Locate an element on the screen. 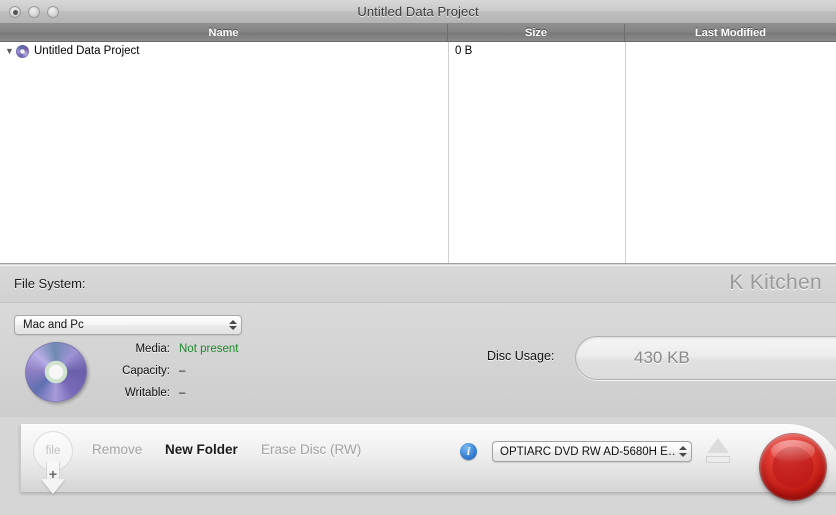 The image size is (836, 515). window-title: Untitled Data Project is located at coordinates (418, 11).